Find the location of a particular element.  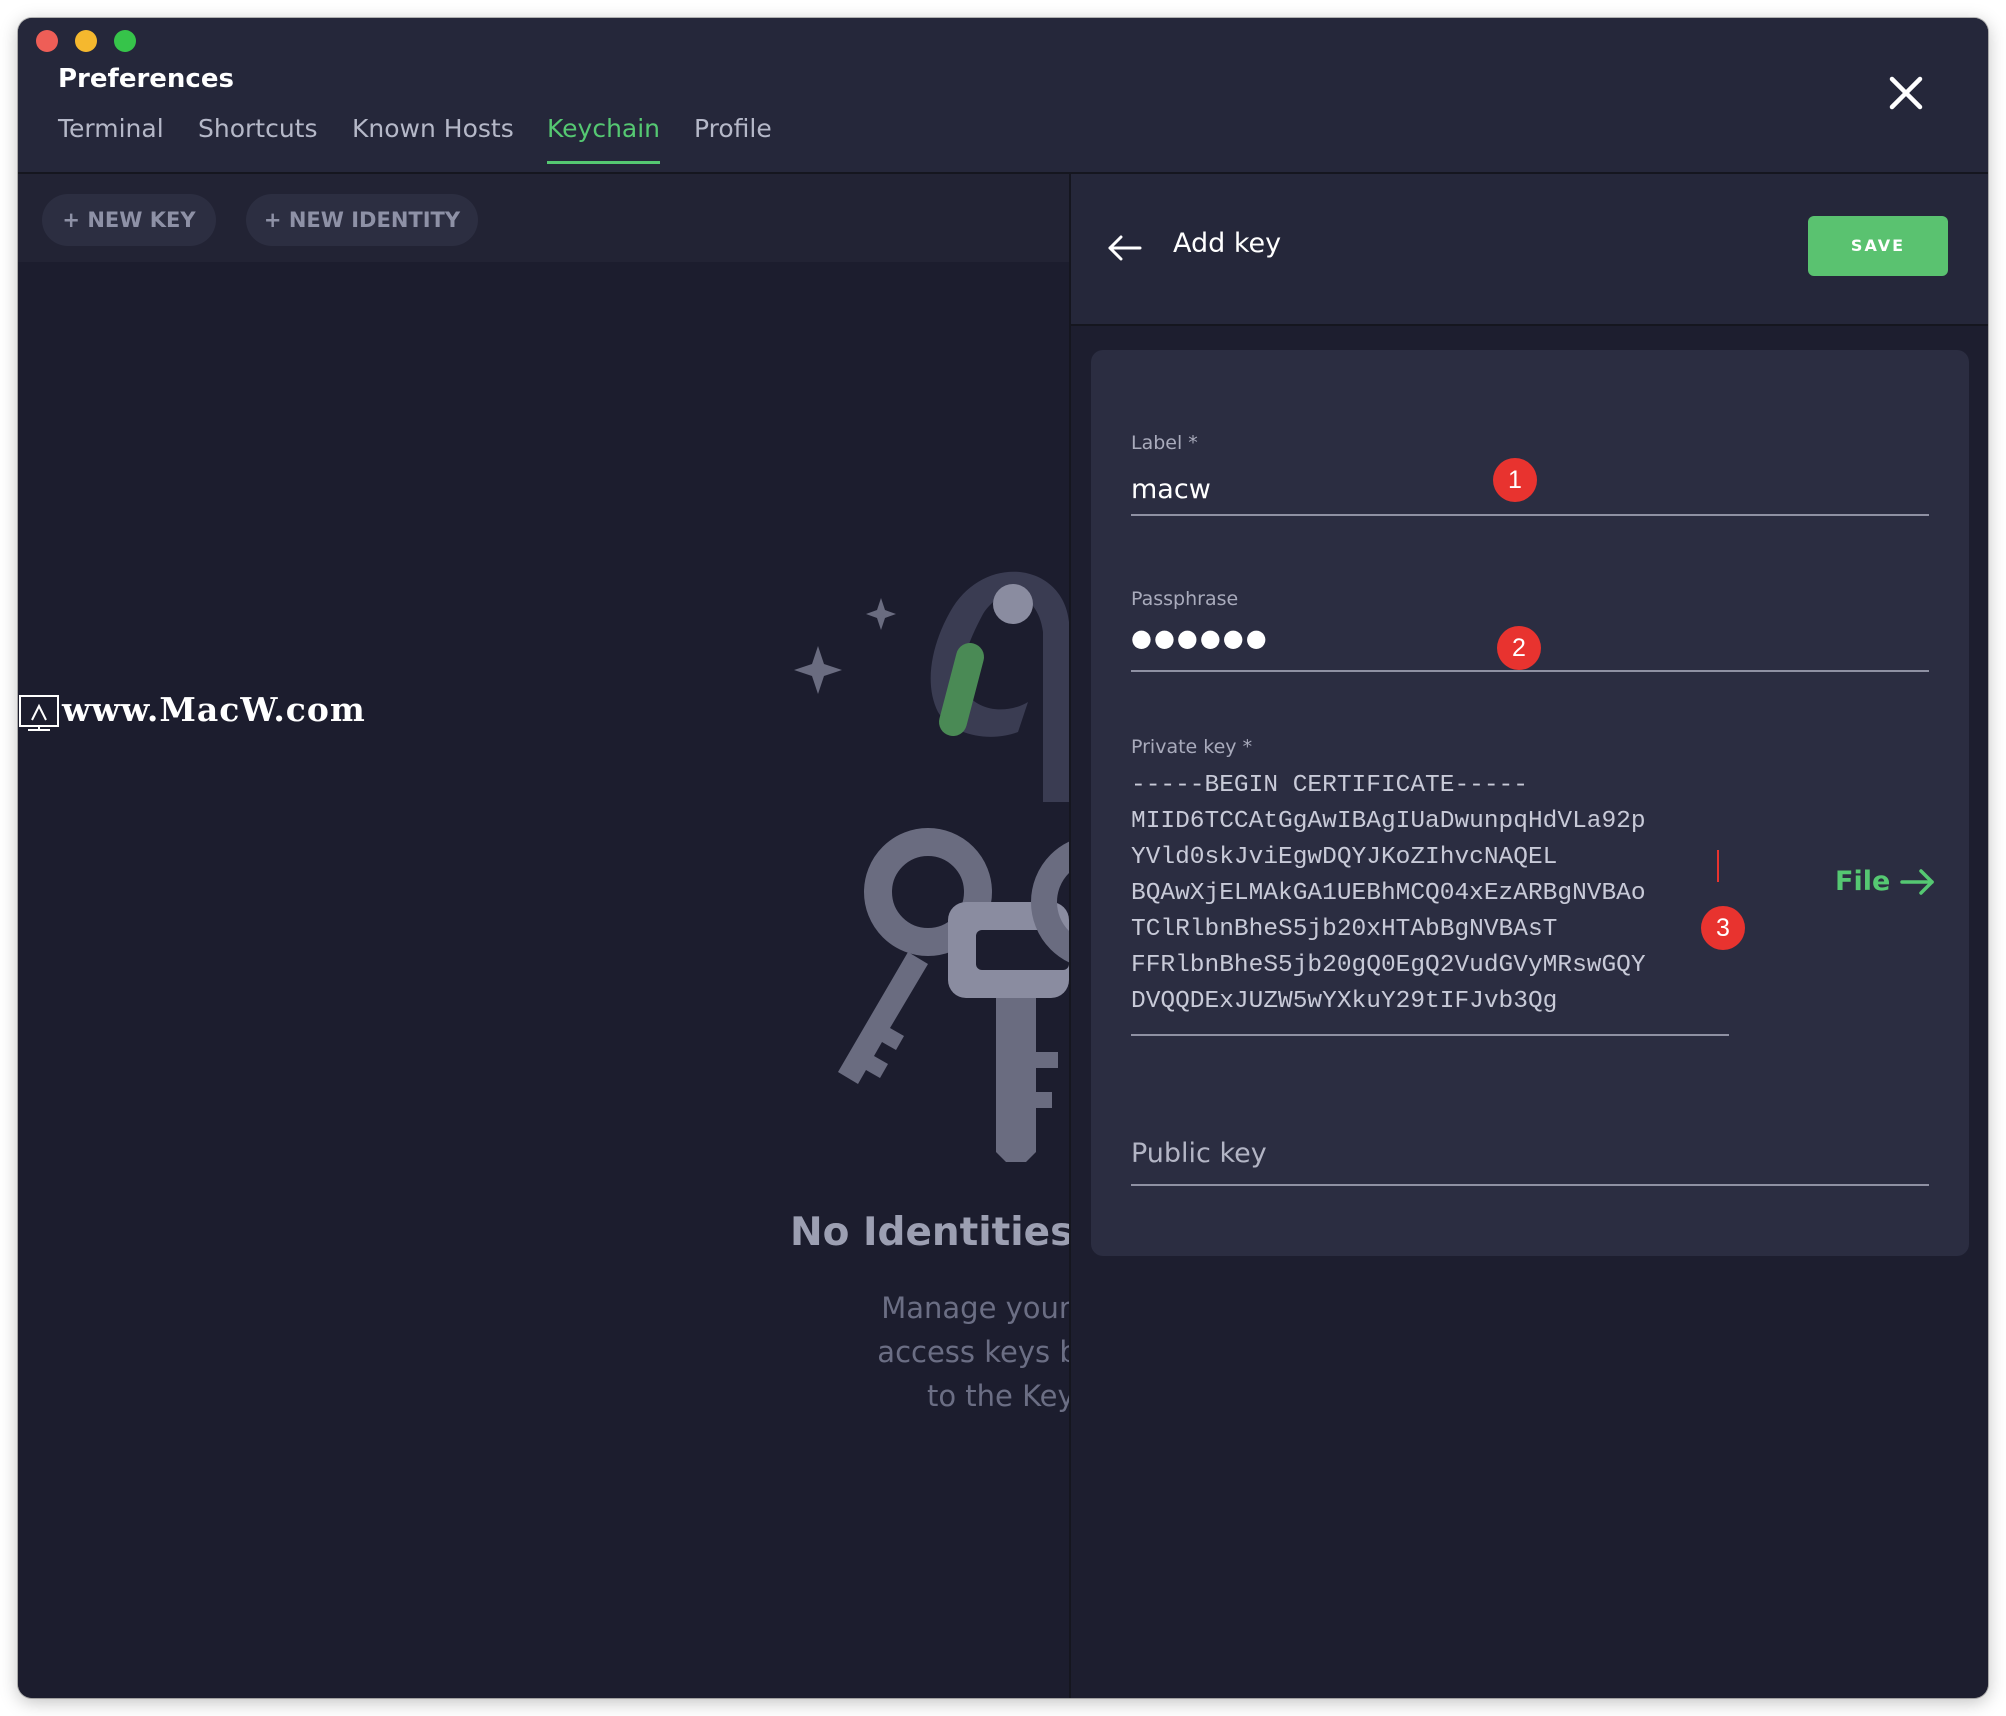

tab-terminal: Terminal is located at coordinates (111, 137).